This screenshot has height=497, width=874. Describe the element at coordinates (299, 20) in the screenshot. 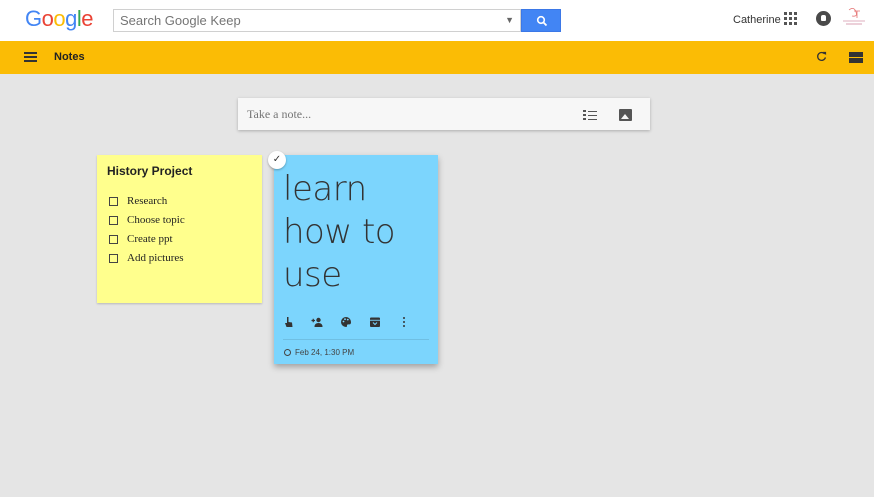

I see `search-input` at that location.